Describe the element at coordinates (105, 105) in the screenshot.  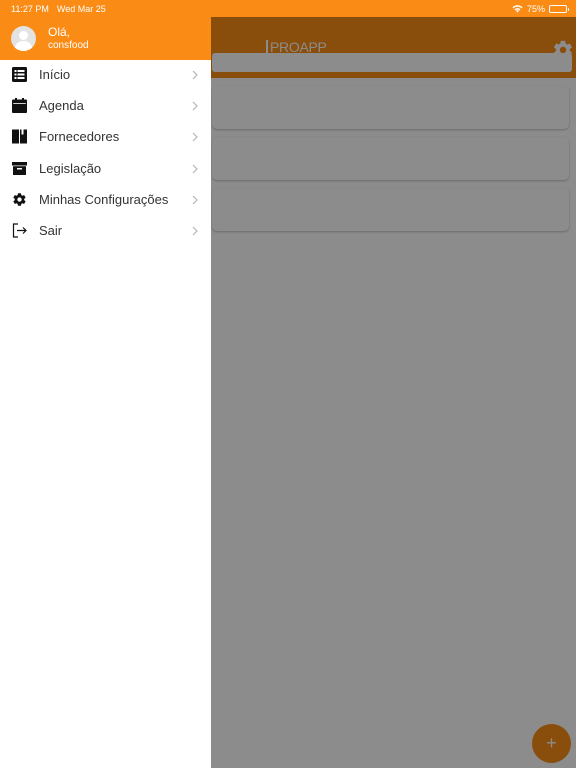
I see `menu-item-agenda: Agenda` at that location.